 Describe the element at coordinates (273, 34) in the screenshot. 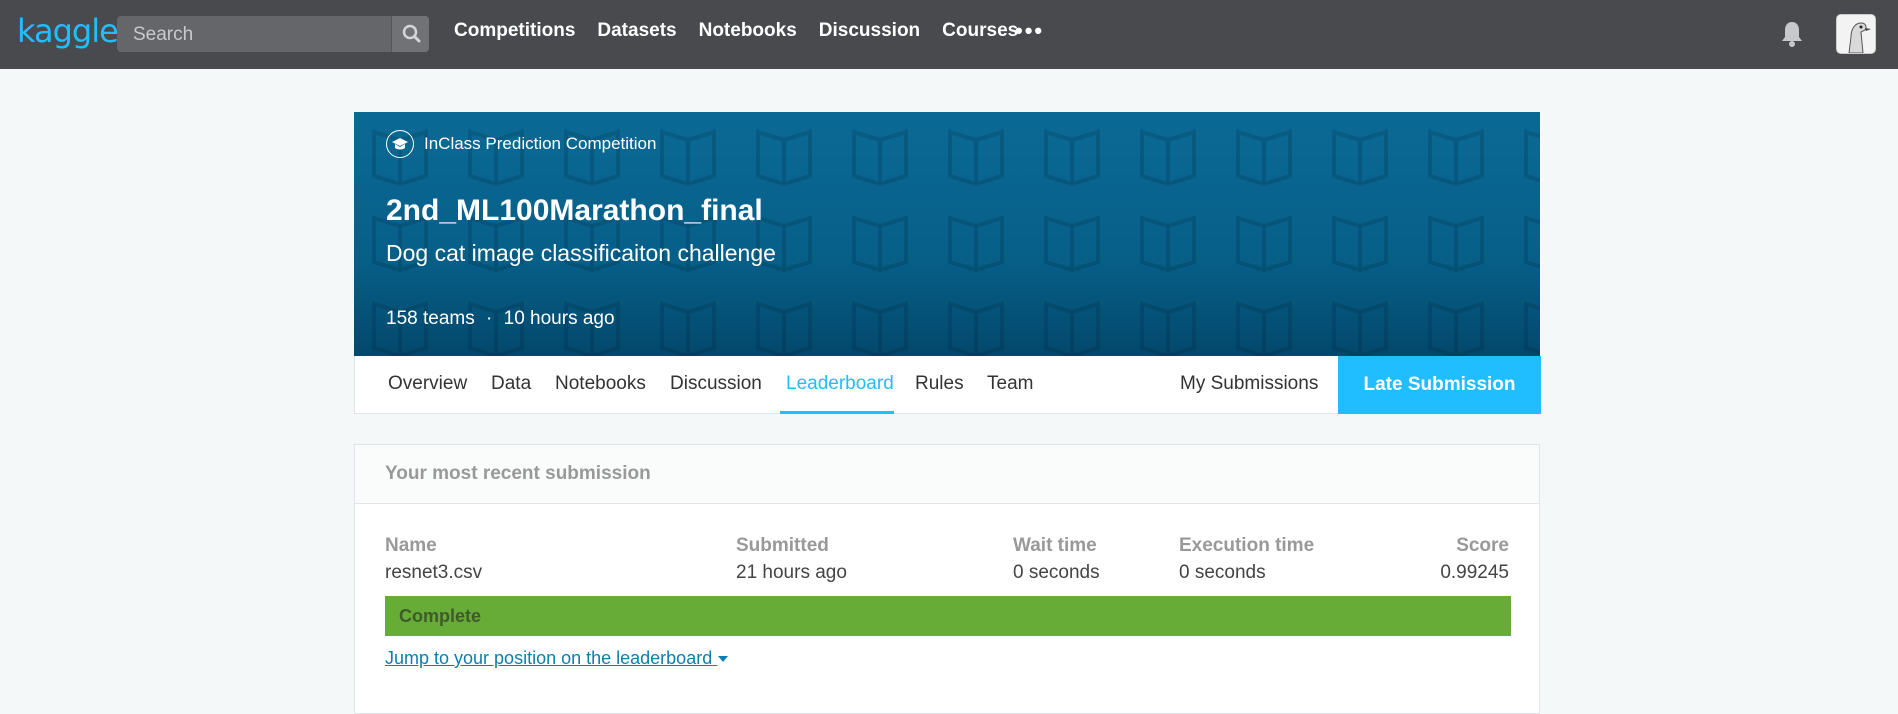

I see `search-box: Search` at that location.